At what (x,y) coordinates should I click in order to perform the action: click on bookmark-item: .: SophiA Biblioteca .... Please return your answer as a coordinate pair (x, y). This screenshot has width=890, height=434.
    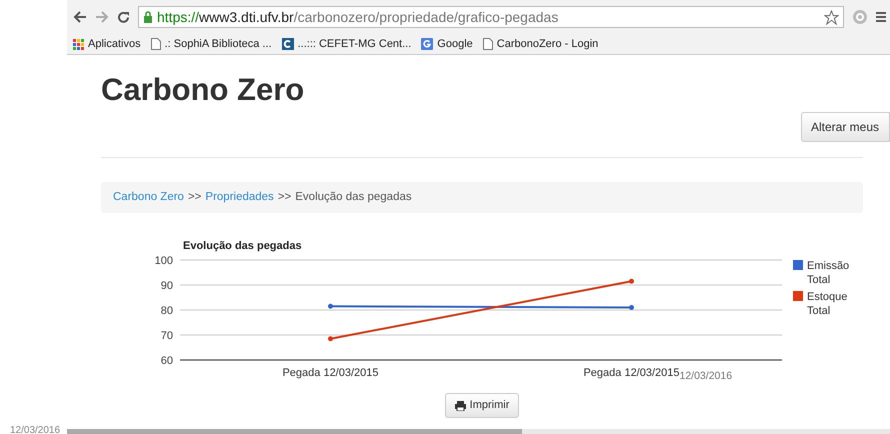
    Looking at the image, I should click on (211, 44).